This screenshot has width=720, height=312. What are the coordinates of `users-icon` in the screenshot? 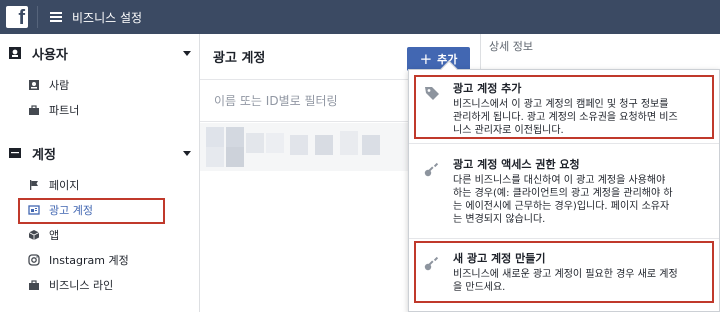 It's located at (15, 53).